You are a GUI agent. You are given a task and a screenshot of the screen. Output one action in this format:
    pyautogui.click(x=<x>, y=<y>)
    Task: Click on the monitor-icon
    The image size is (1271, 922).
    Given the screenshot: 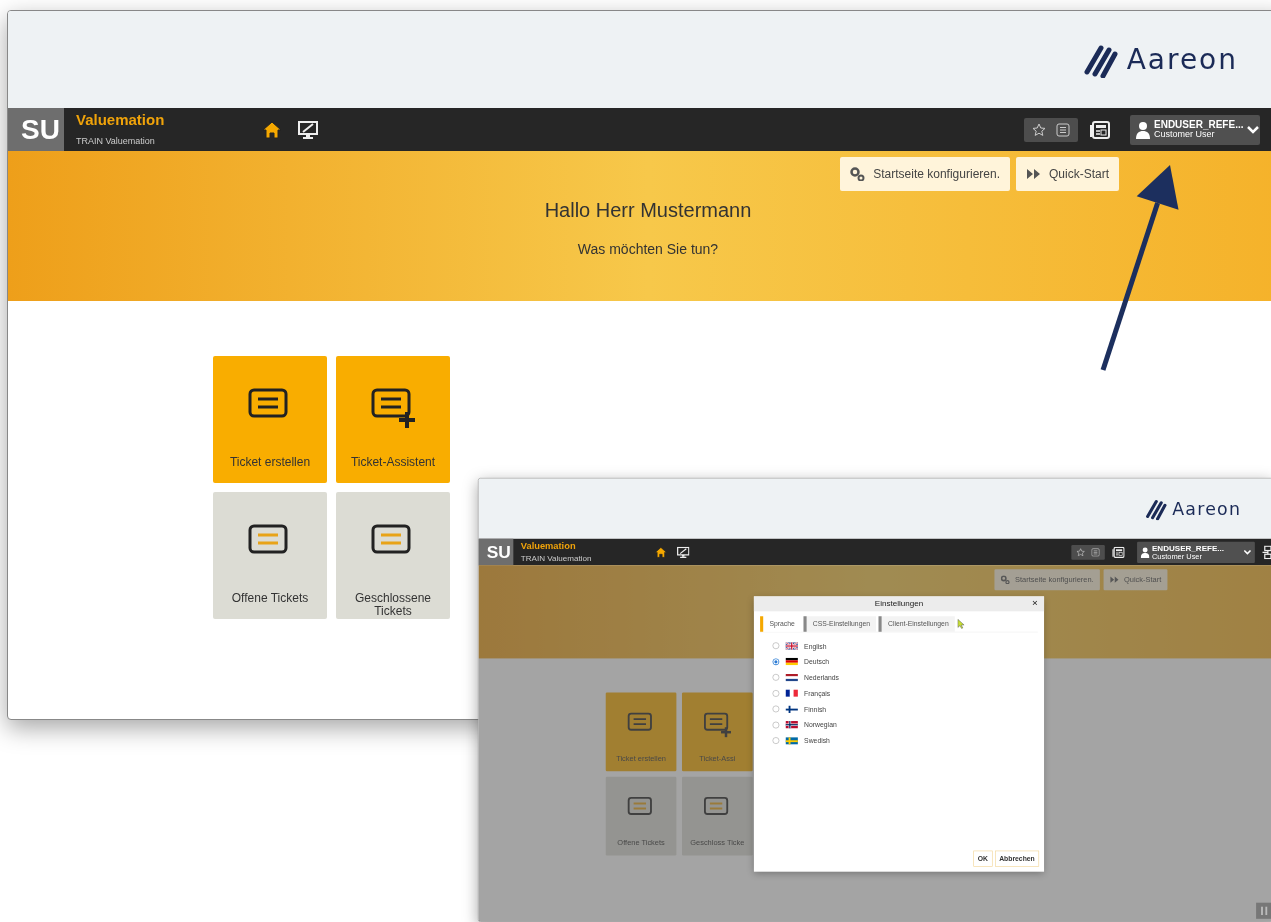 What is the action you would take?
    pyautogui.click(x=308, y=129)
    